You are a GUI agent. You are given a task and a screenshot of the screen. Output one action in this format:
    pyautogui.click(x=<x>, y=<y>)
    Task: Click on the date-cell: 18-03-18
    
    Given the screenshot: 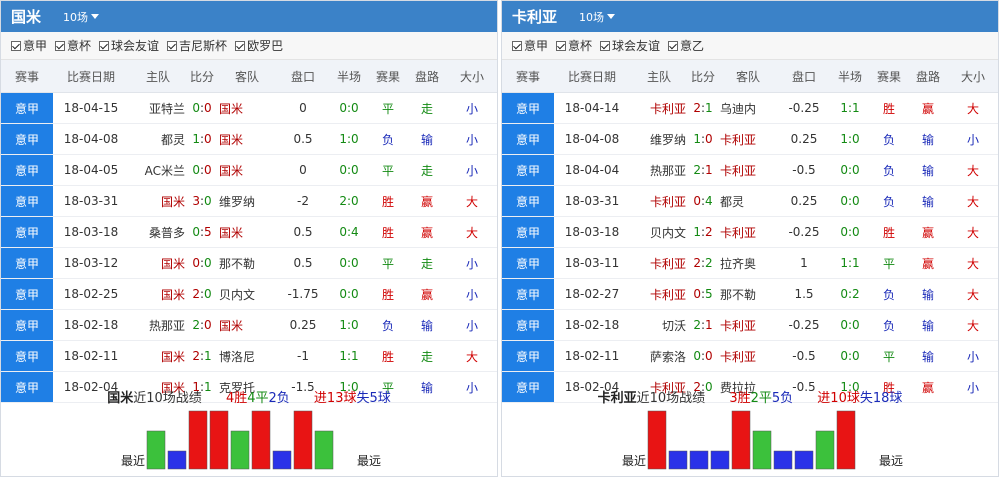 What is the action you would take?
    pyautogui.click(x=91, y=232)
    